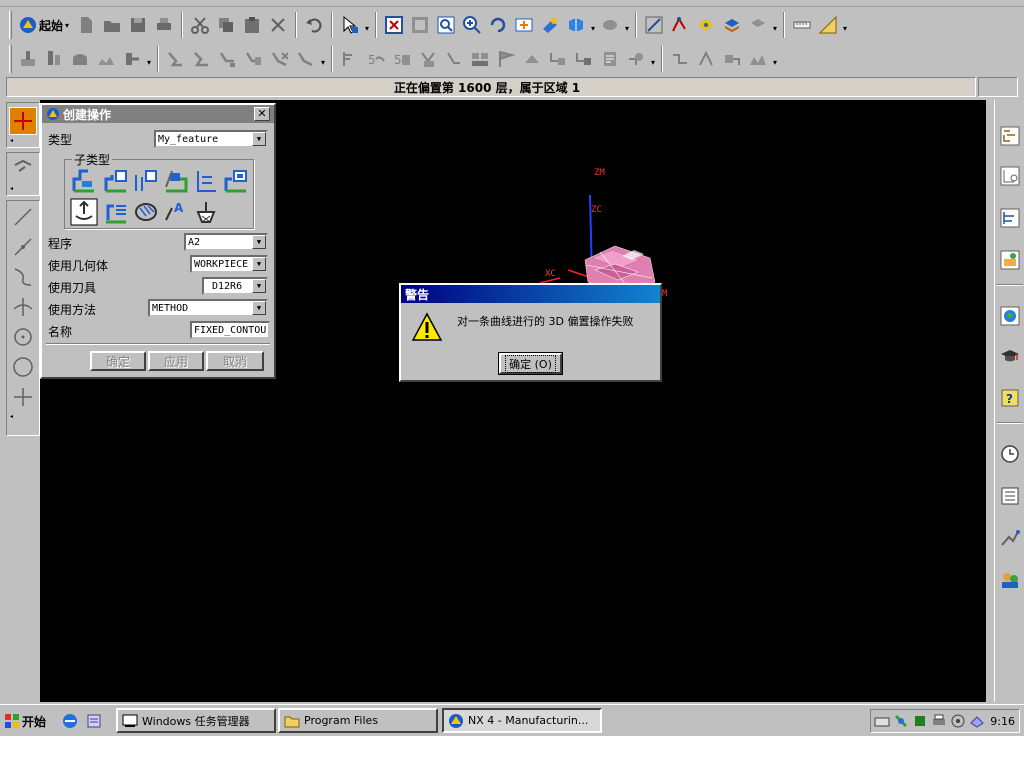  I want to click on feed-speed-button, so click(454, 59).